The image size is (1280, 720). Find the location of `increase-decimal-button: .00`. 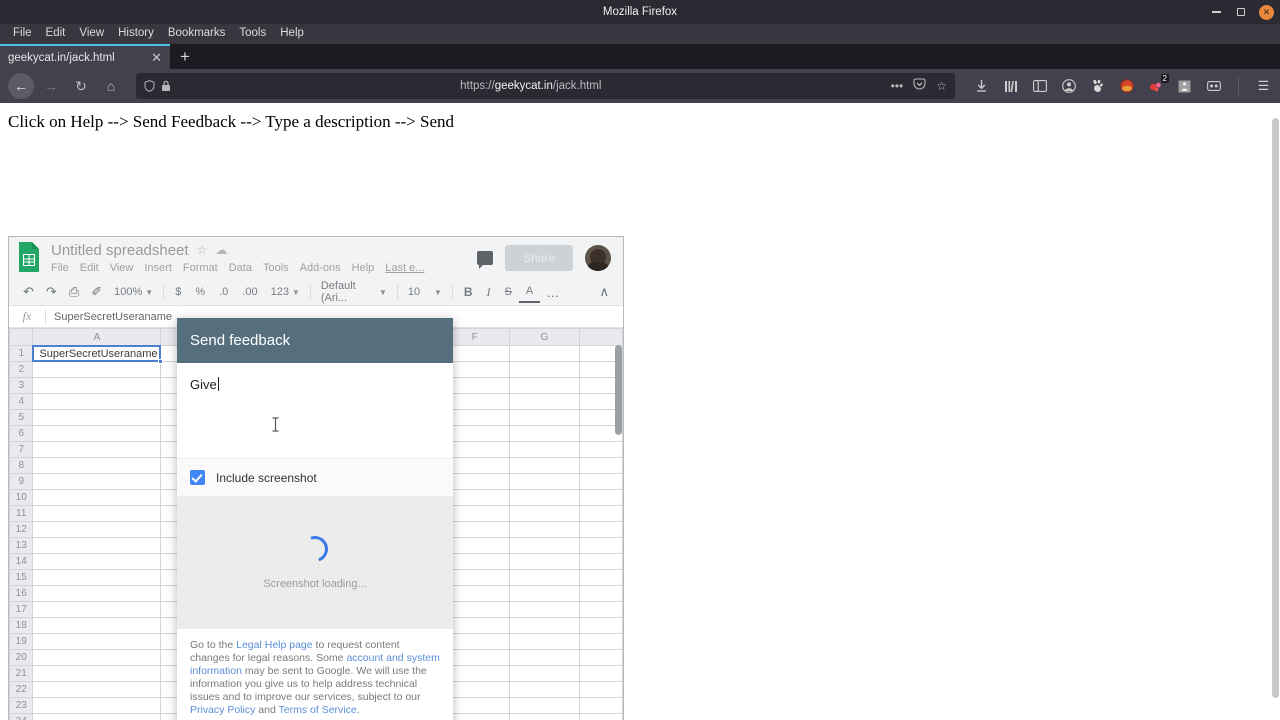

increase-decimal-button: .00 is located at coordinates (249, 292).